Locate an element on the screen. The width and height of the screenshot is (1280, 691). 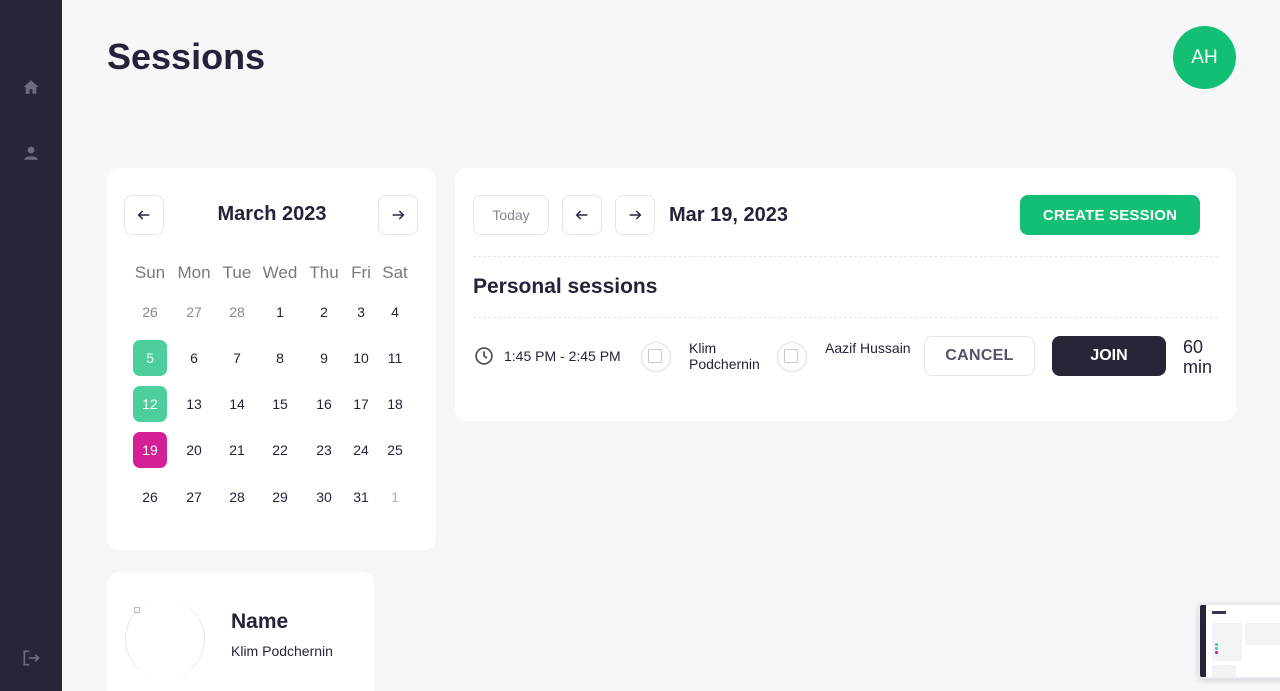
day-next-button is located at coordinates (635, 215).